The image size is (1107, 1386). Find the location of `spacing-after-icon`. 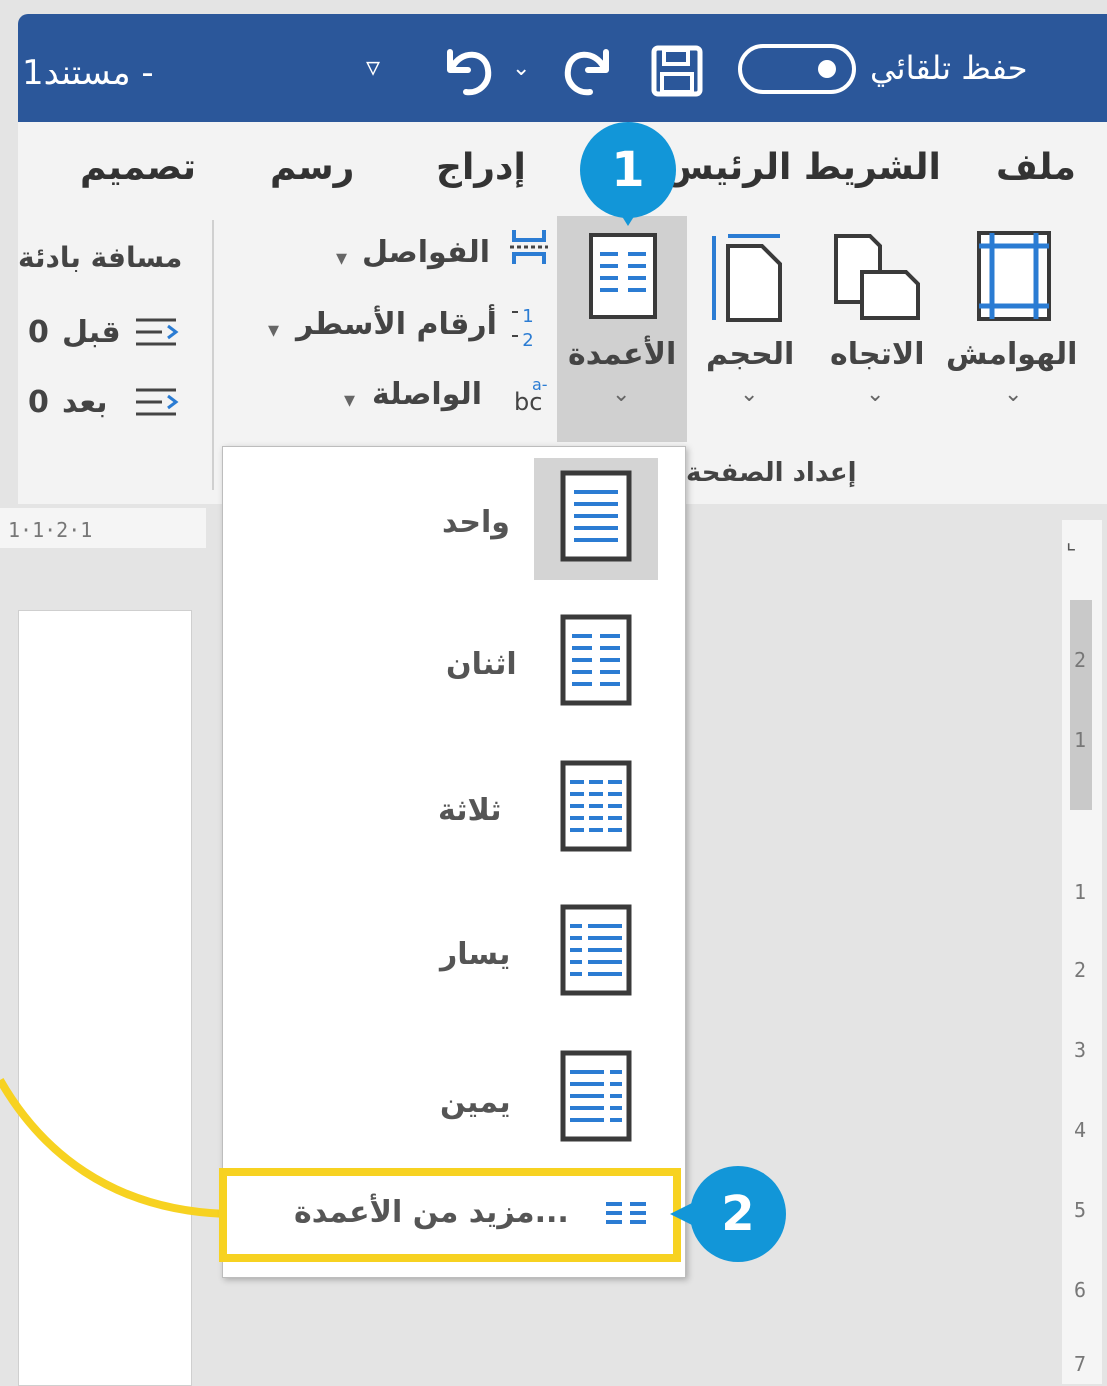

spacing-after-icon is located at coordinates (156, 405).